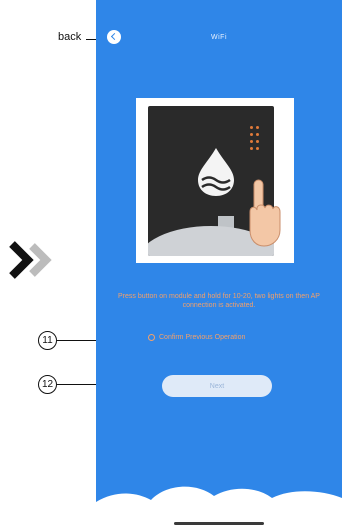 The image size is (342, 532). Describe the element at coordinates (219, 37) in the screenshot. I see `page-title: WiFi` at that location.